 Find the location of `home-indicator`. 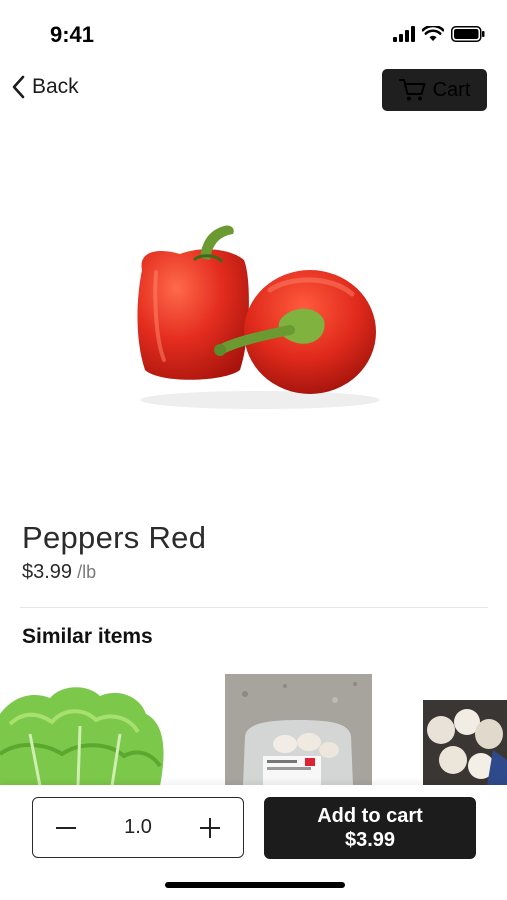

home-indicator is located at coordinates (255, 885).